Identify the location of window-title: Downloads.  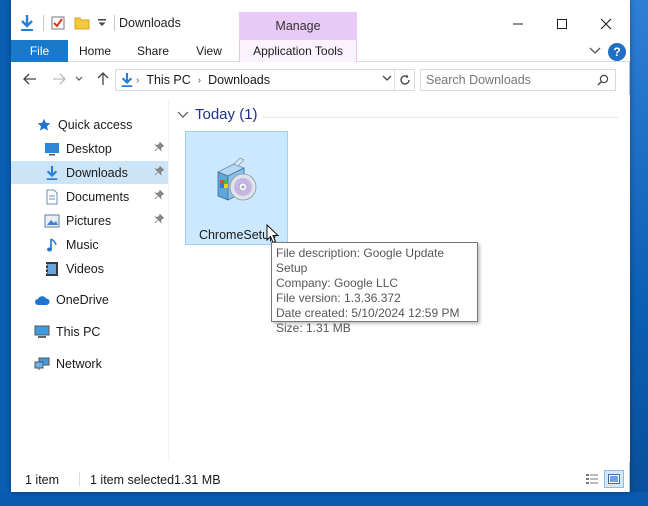
(150, 23).